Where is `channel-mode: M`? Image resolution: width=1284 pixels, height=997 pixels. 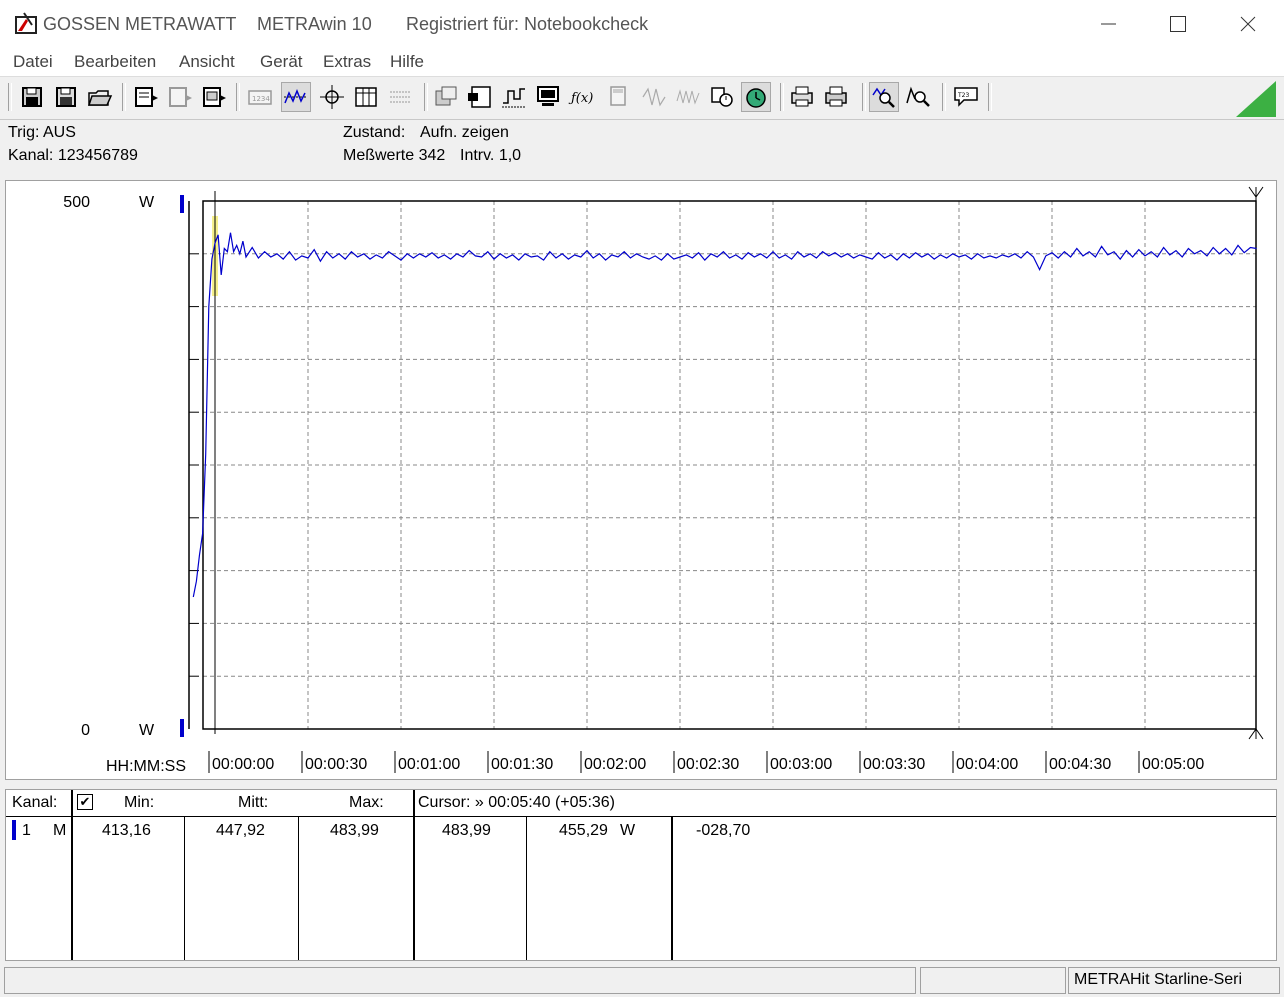 channel-mode: M is located at coordinates (60, 830).